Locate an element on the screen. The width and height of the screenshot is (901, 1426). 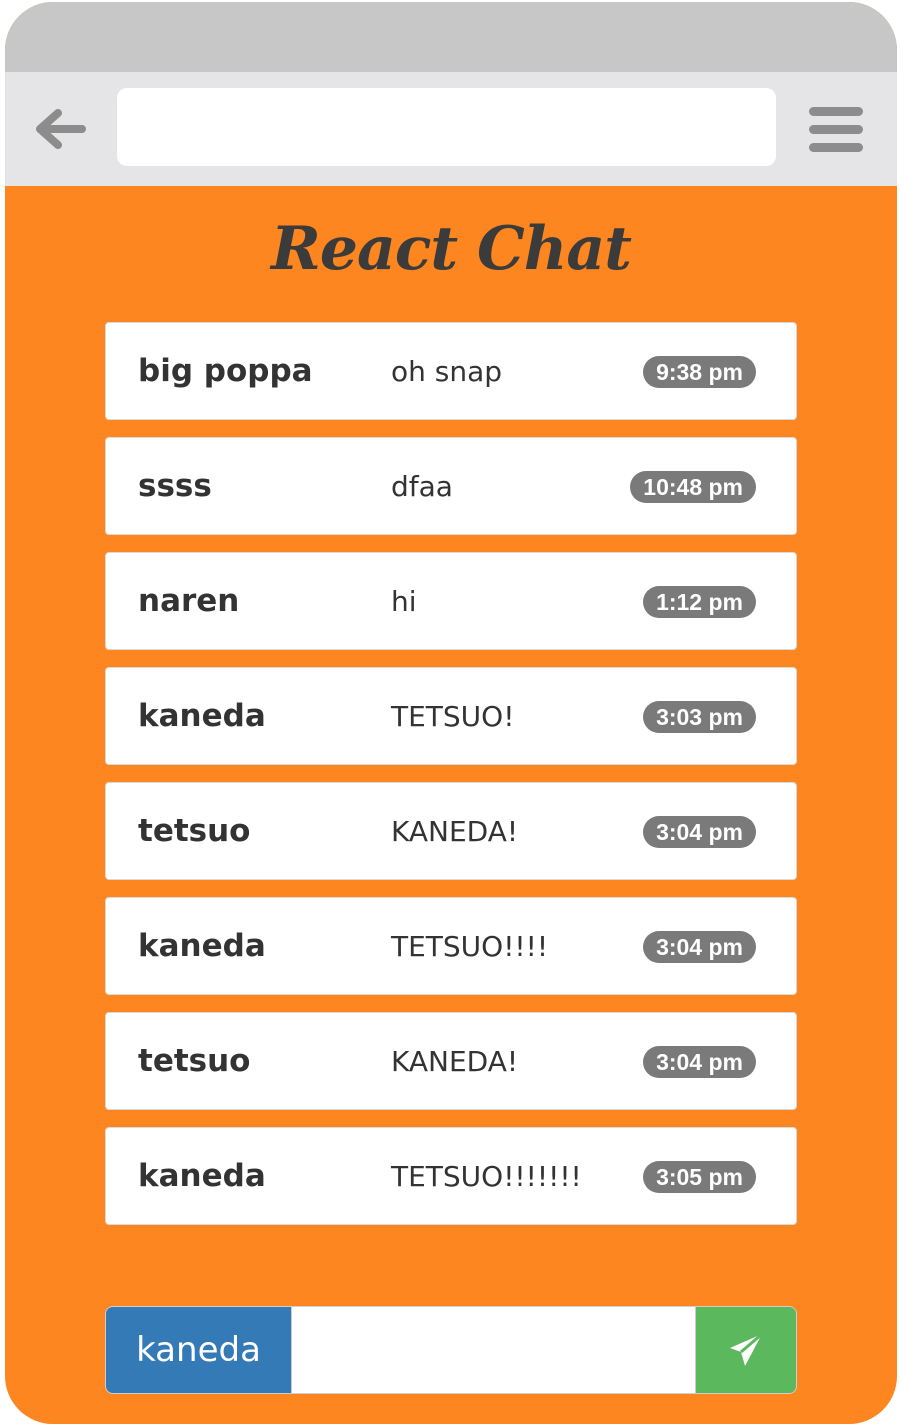
message-item: kaneda TETSUO! 3:03 pm is located at coordinates (451, 716).